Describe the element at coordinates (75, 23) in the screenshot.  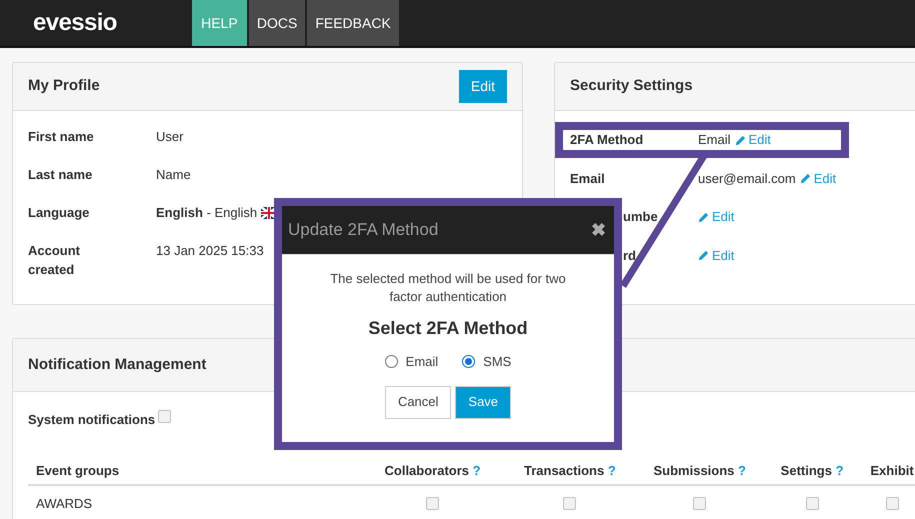
I see `logo: evessio` at that location.